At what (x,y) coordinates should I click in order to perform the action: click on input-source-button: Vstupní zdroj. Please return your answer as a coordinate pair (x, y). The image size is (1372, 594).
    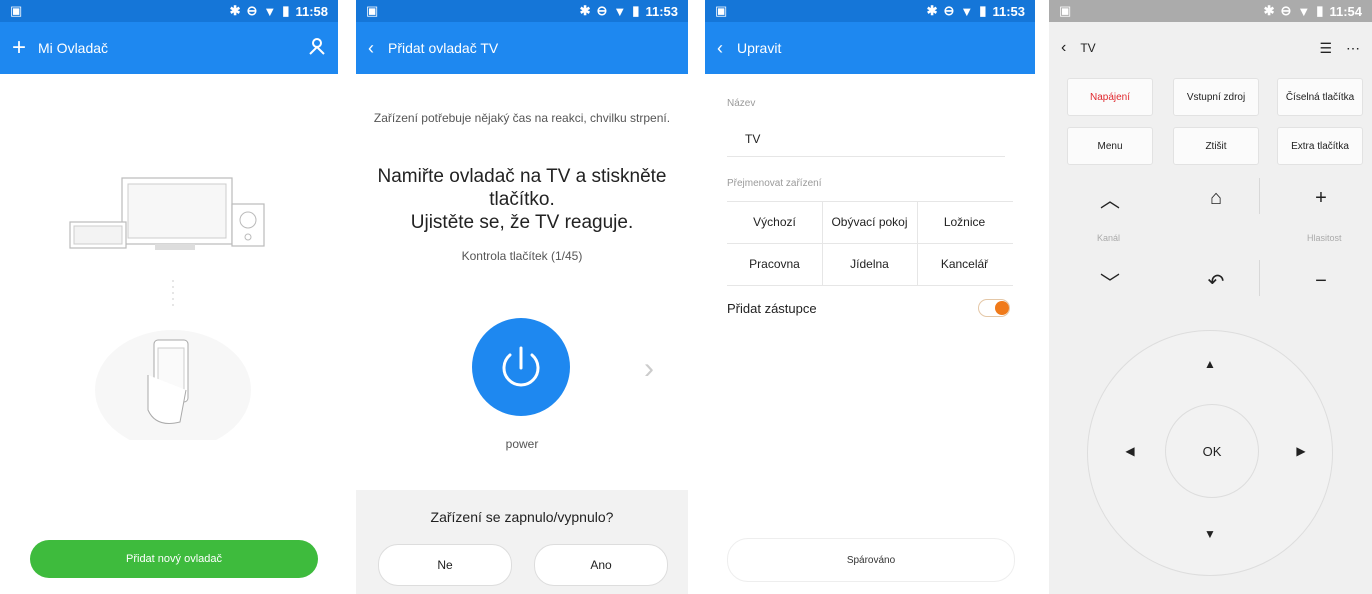
    Looking at the image, I should click on (1216, 97).